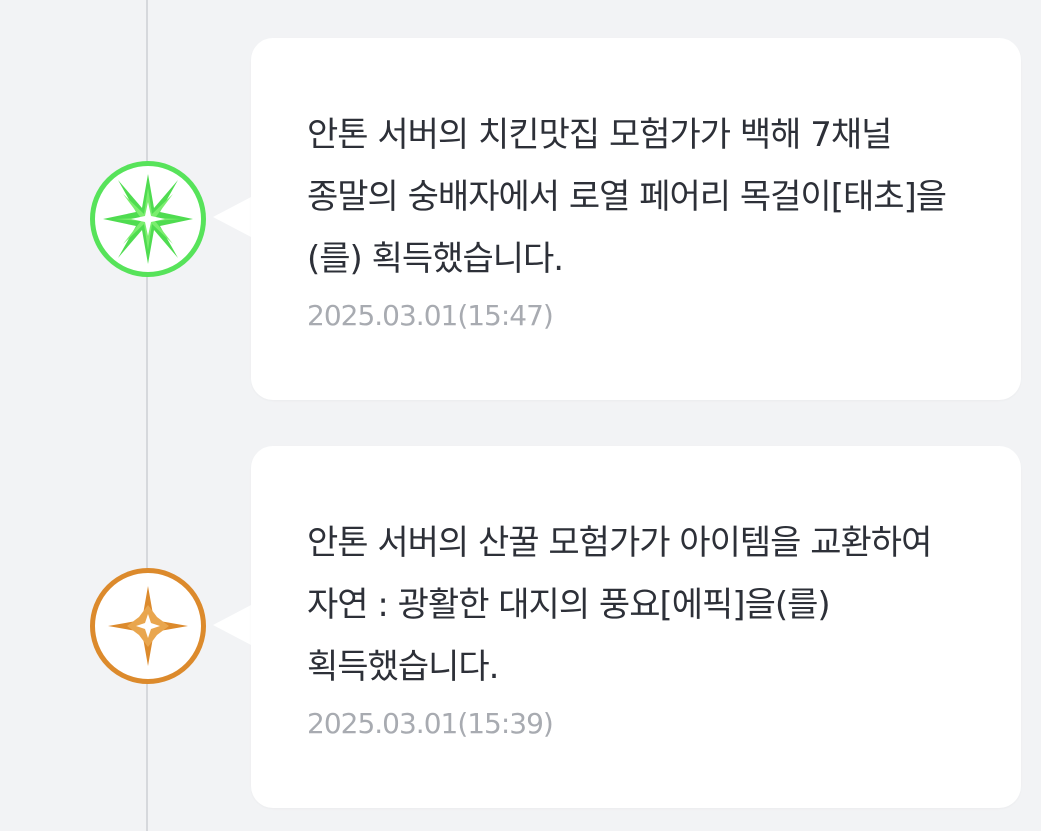 Image resolution: width=1041 pixels, height=831 pixels. I want to click on notification-timestamp: 2025.03.01(15:47), so click(430, 315).